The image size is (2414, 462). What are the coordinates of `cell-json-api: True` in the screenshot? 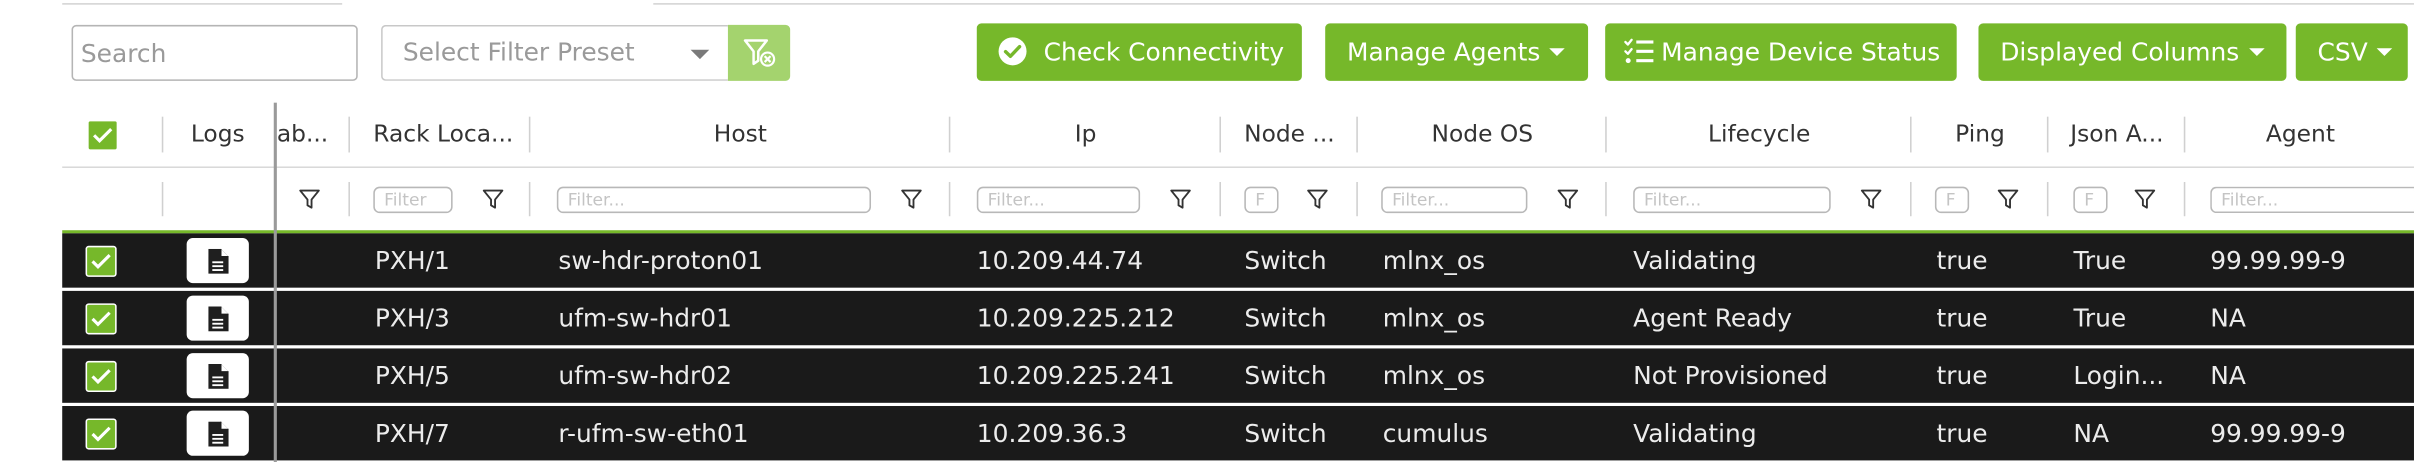 It's located at (2100, 260).